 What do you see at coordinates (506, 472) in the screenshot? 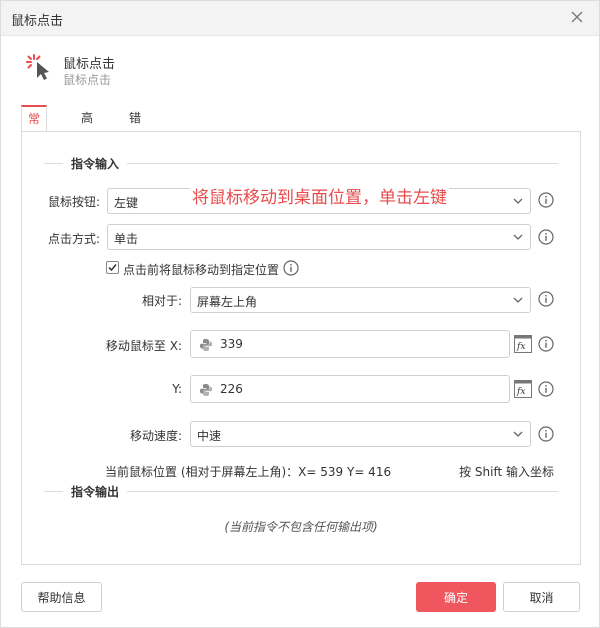
I see `shift-input-hint: 按 Shift 输入坐标` at bounding box center [506, 472].